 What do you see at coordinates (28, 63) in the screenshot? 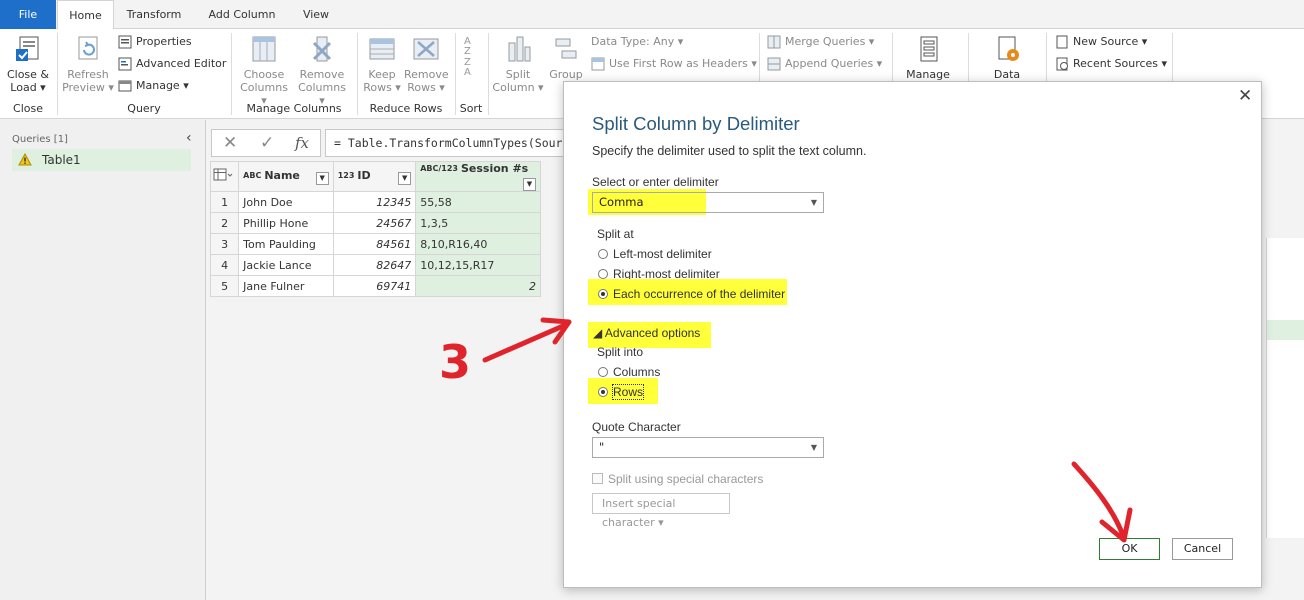
I see `close-load-button: Close & Load ▾` at bounding box center [28, 63].